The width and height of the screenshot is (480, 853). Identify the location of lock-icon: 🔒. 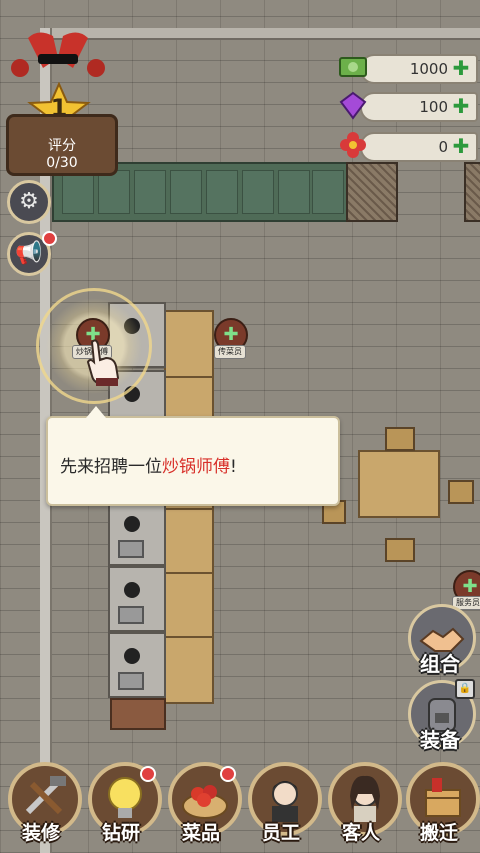
(465, 689).